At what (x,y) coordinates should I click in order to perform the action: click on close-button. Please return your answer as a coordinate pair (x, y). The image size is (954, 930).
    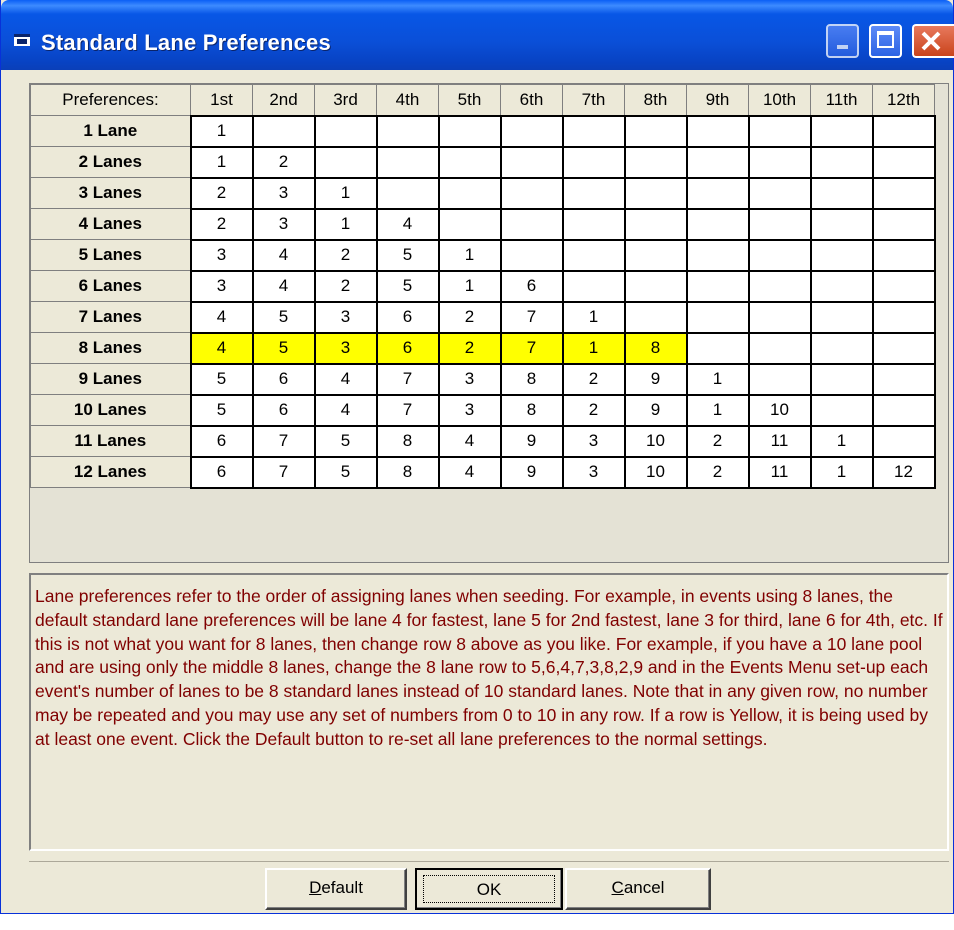
    Looking at the image, I should click on (933, 41).